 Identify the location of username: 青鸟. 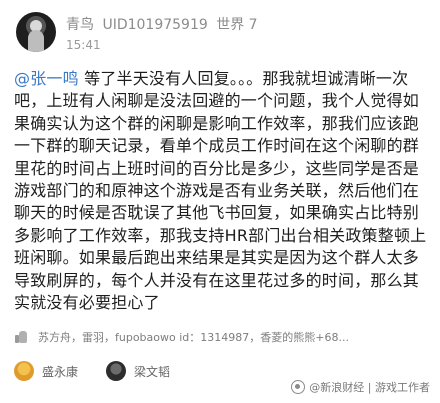
(80, 25).